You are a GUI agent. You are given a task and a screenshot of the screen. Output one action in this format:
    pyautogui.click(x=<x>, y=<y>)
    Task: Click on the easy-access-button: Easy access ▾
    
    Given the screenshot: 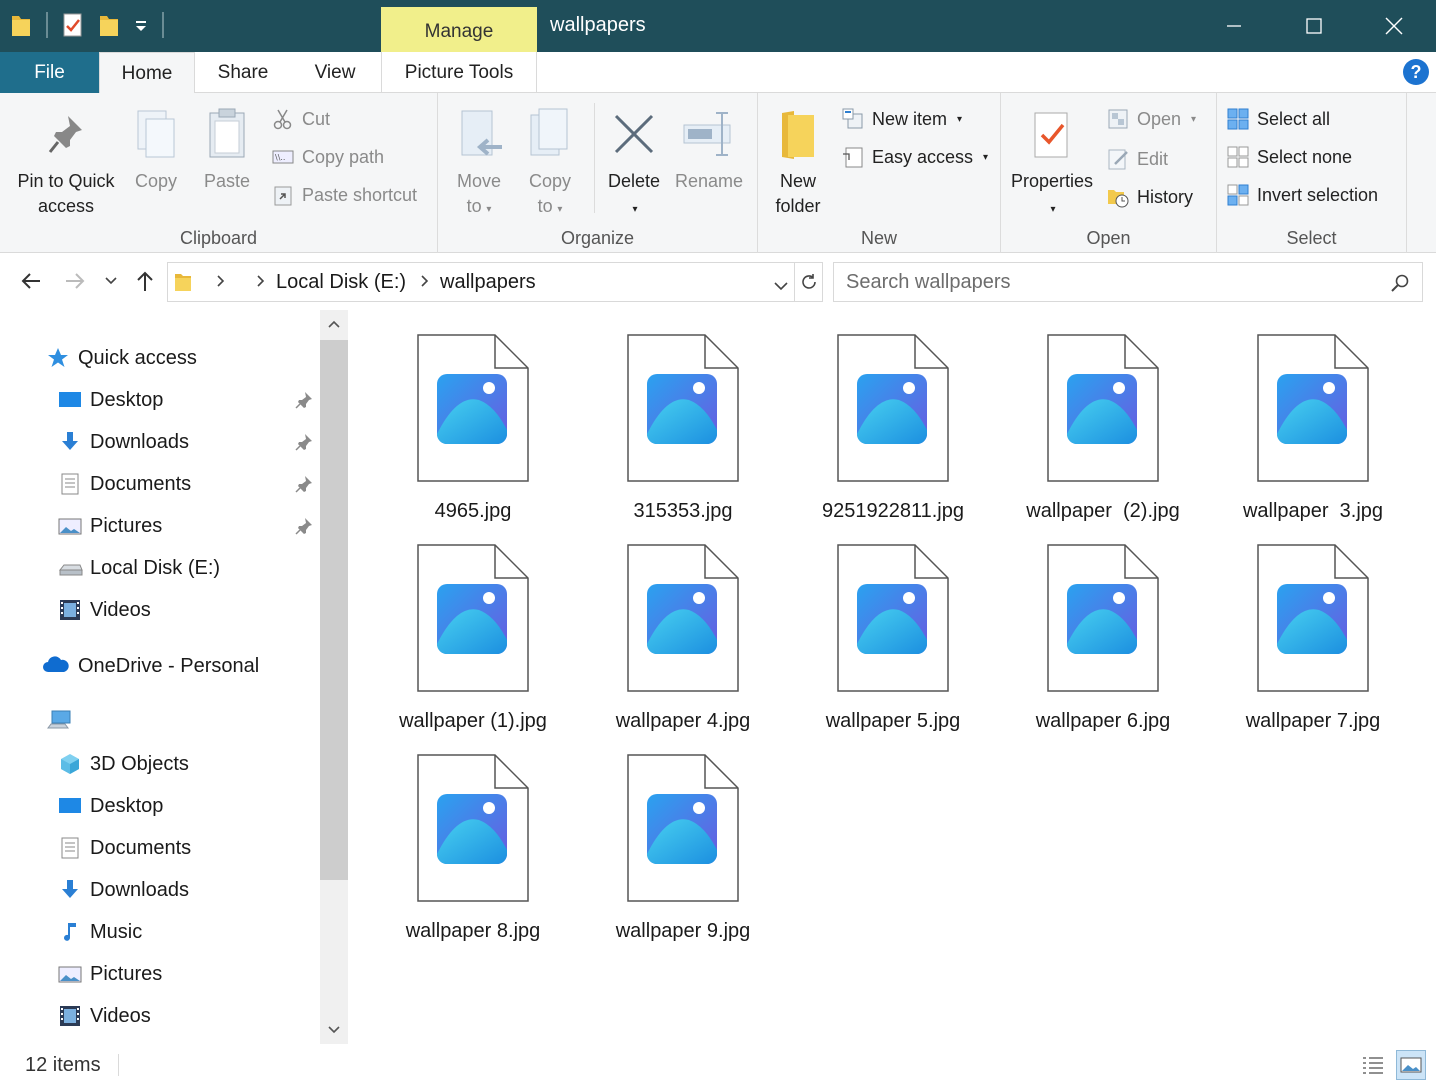 What is the action you would take?
    pyautogui.click(x=915, y=157)
    